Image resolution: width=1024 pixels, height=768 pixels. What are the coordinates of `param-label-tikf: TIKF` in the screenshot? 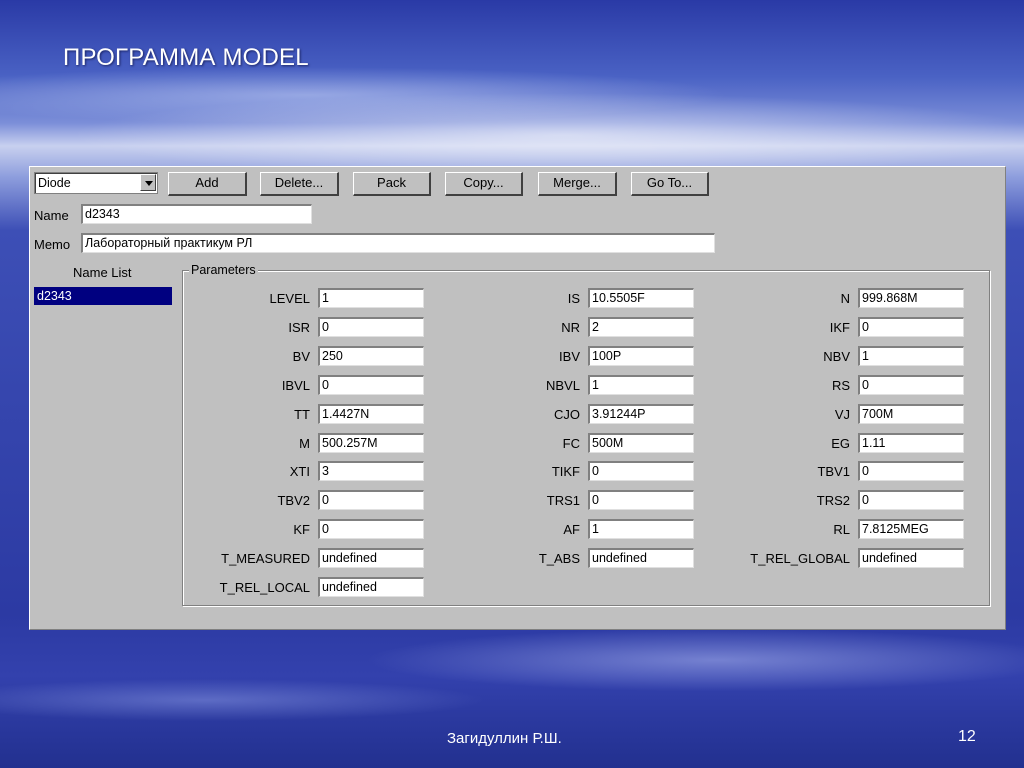 It's located at (565, 472).